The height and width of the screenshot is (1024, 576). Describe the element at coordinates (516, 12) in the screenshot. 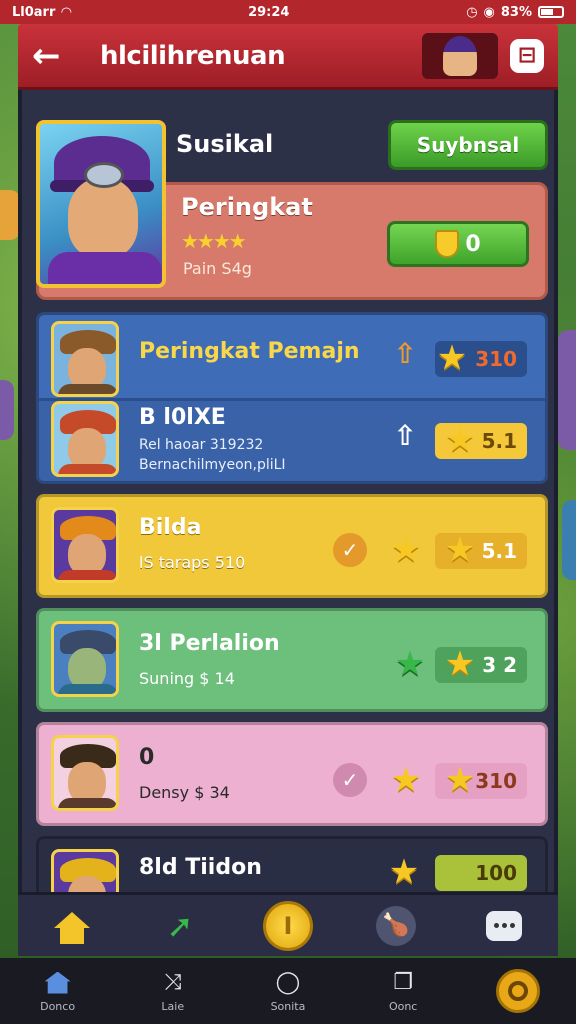

I see `battery-percent: 83%` at that location.